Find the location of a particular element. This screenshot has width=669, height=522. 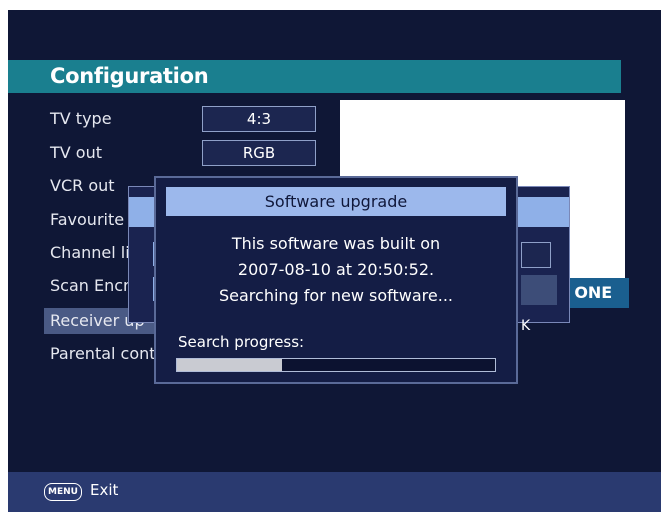

progress-fill is located at coordinates (229, 365).